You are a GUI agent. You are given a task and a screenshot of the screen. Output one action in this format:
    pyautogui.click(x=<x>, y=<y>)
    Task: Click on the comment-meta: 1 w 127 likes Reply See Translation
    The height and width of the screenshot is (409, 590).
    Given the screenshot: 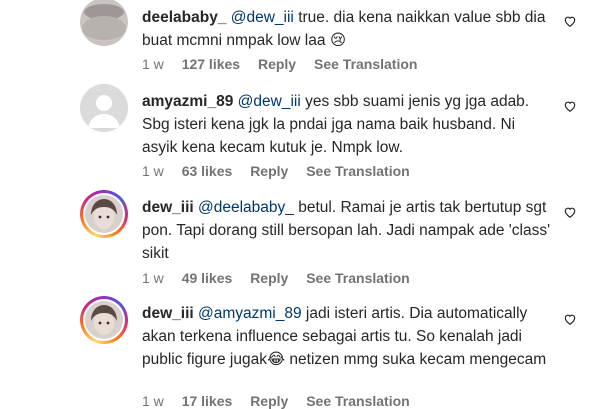 What is the action you would take?
    pyautogui.click(x=286, y=64)
    